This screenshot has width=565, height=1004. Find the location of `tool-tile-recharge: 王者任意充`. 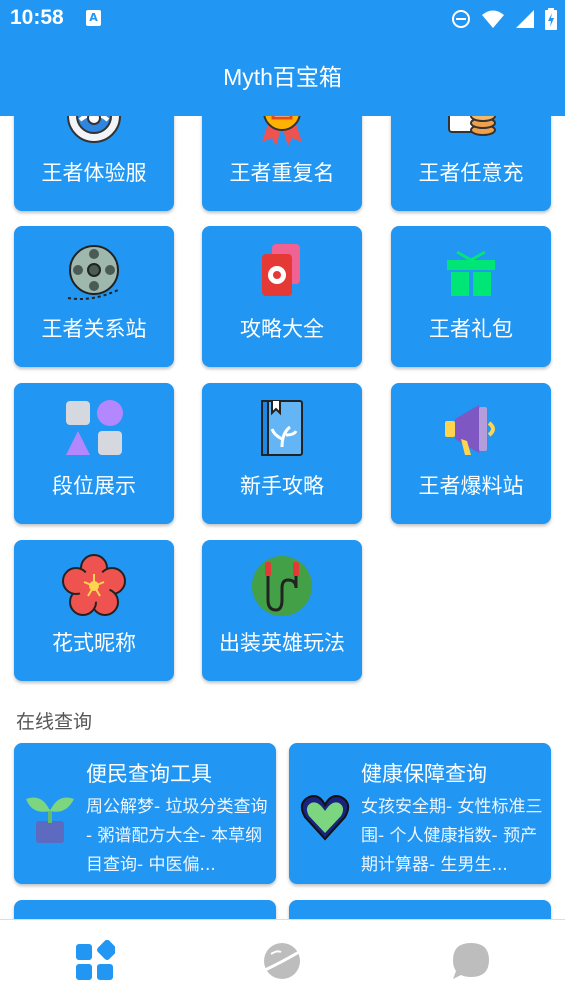

tool-tile-recharge: 王者任意充 is located at coordinates (471, 163).